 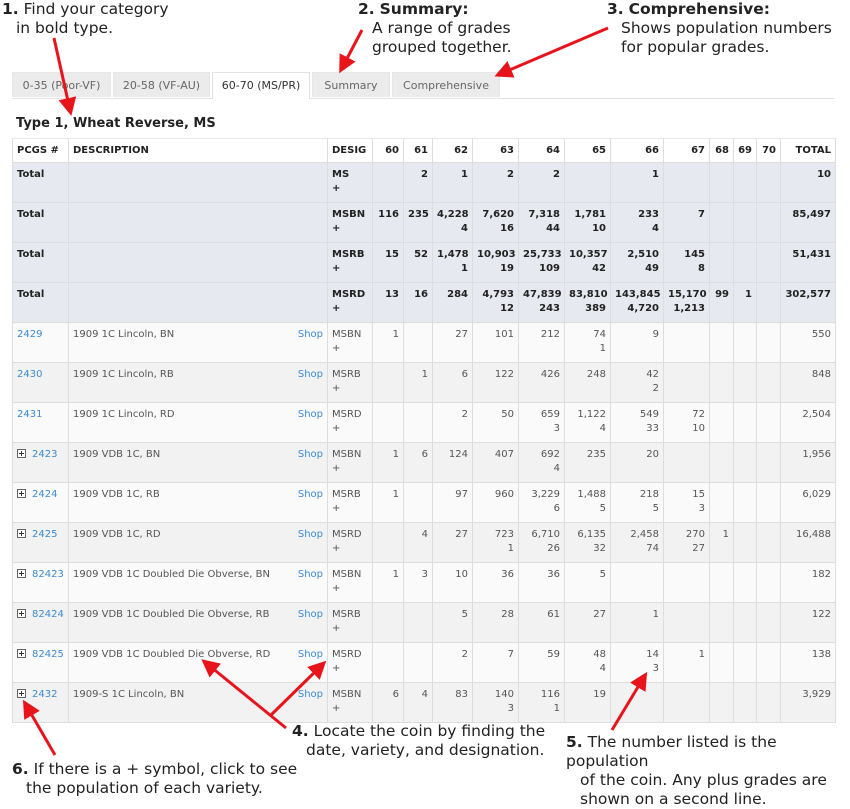 I want to click on plus-grade-population: 1,213, so click(x=689, y=308).